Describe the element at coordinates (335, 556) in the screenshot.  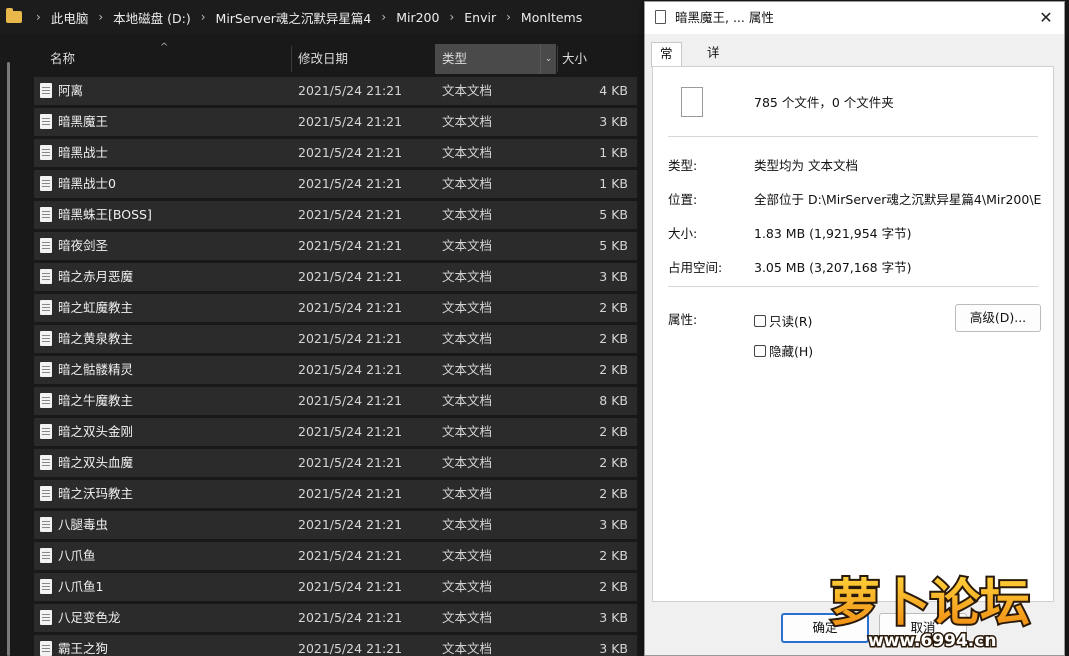
I see `file-row: 八爪鱼 2021/5/24 21:21 文本文档 2 KB` at that location.